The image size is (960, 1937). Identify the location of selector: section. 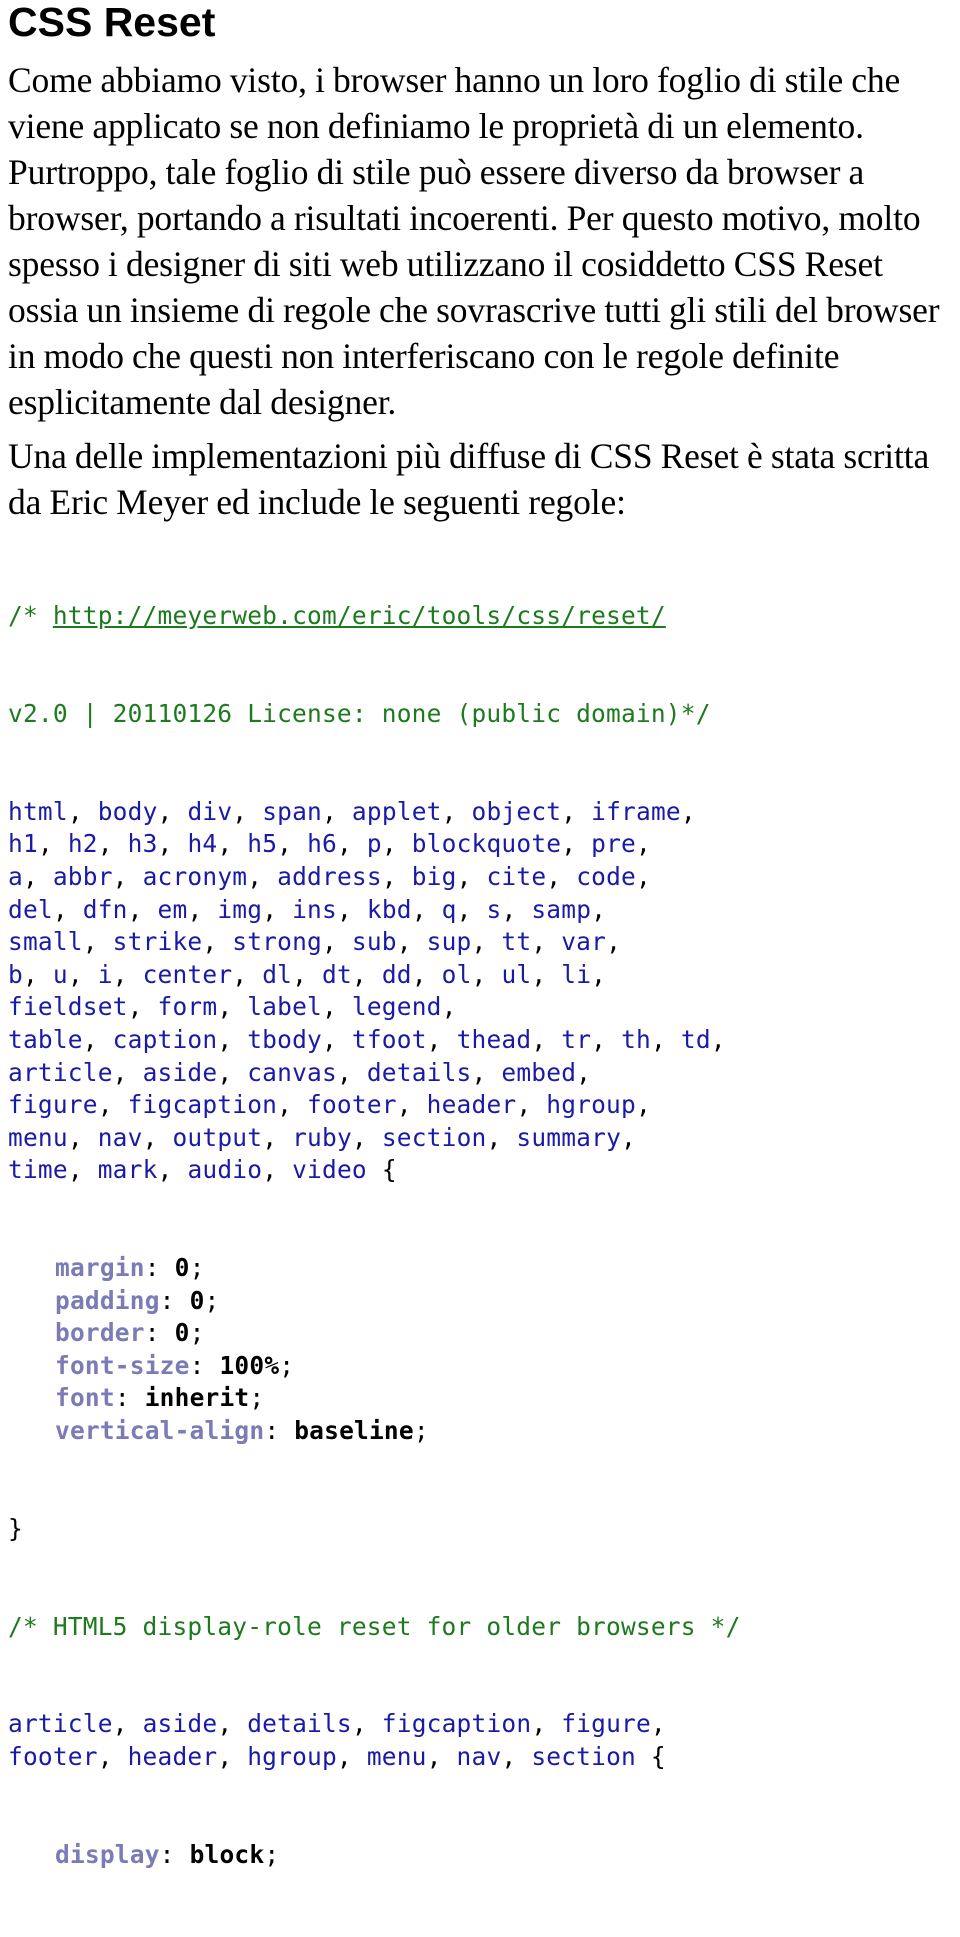
(434, 1137).